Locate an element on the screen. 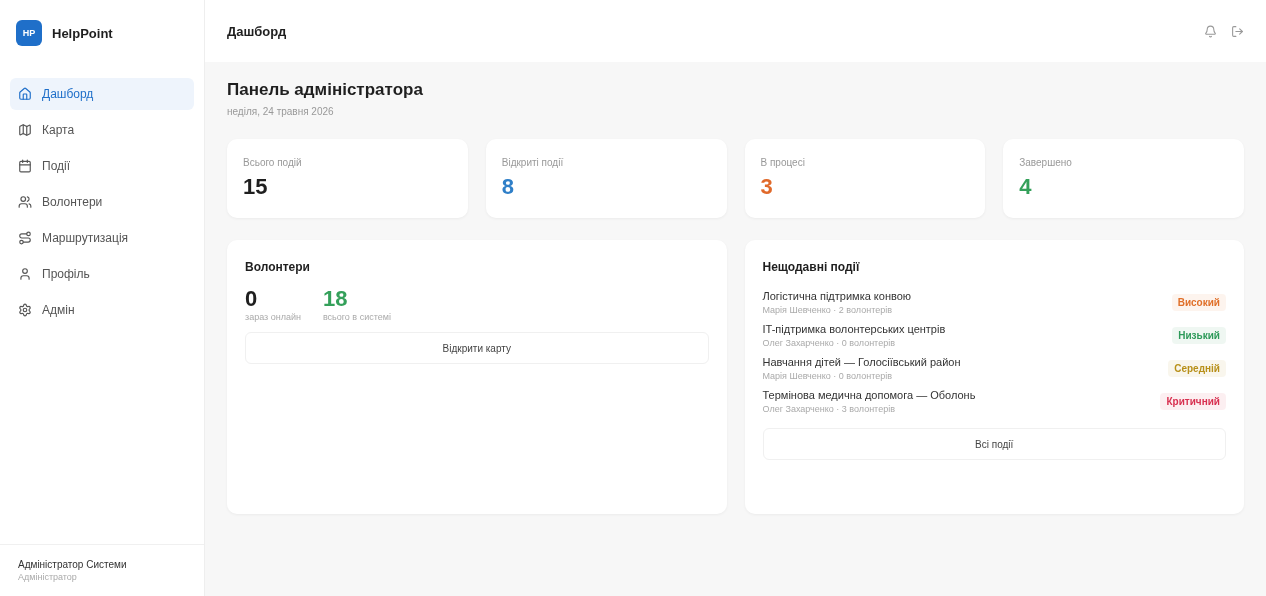 The width and height of the screenshot is (1266, 596). nav-item: Події is located at coordinates (102, 166).